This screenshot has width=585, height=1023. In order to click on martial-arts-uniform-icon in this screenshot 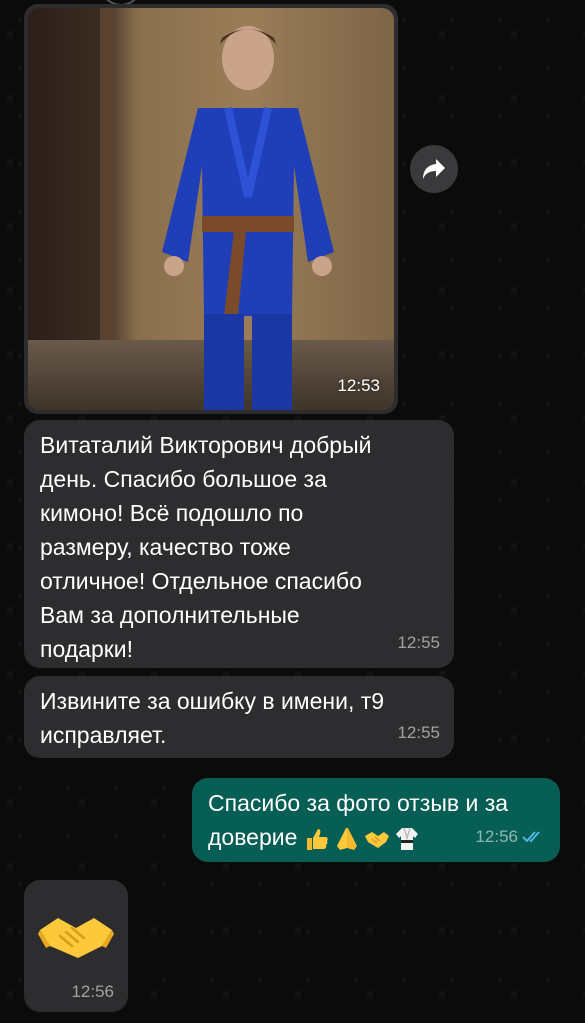, I will do `click(406, 838)`.